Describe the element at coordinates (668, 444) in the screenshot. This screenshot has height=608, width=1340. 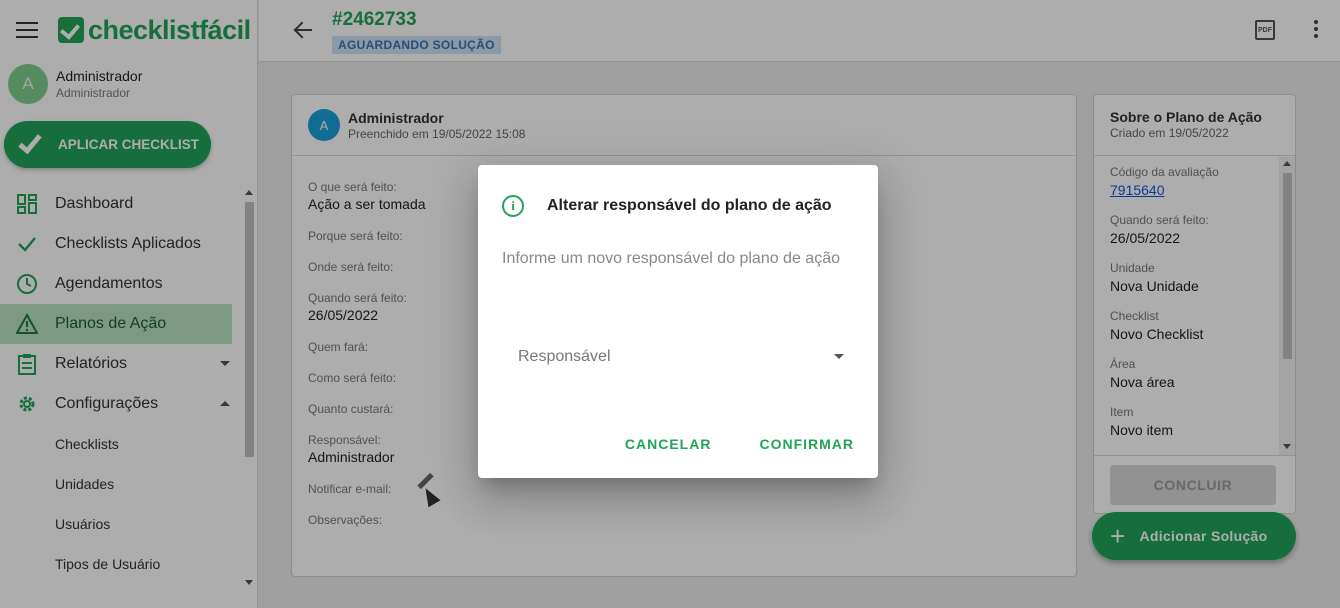
I see `cancel-button: CANCELAR` at that location.